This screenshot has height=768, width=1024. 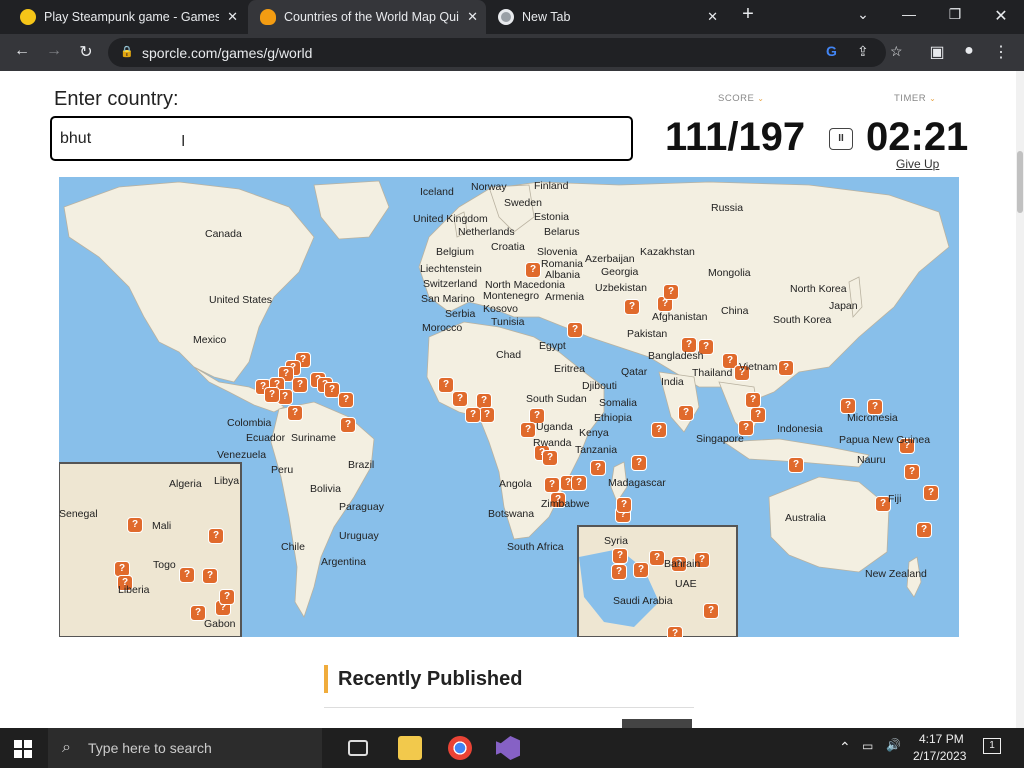 I want to click on notification-count: 1, so click(x=992, y=745).